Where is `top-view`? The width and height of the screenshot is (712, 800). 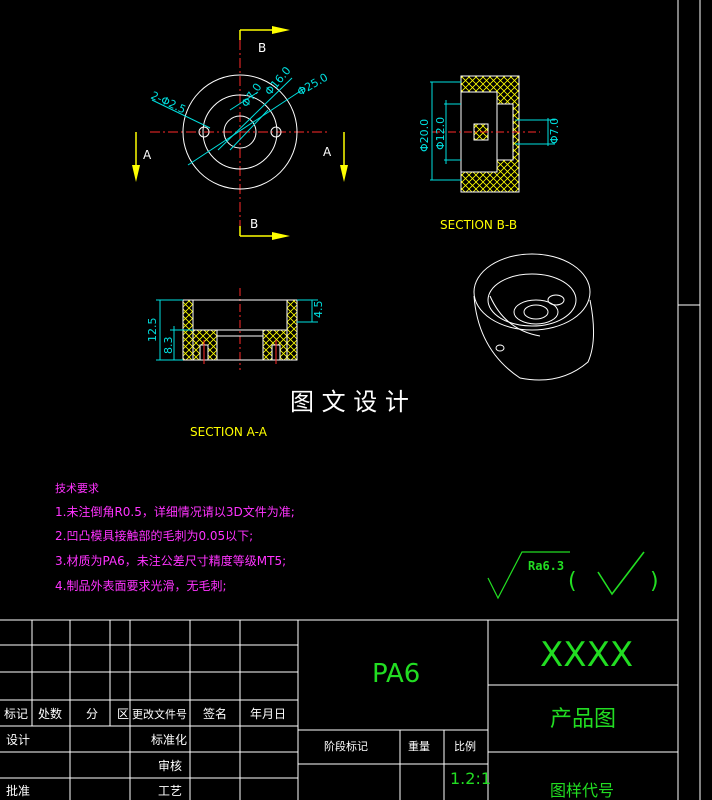
top-view is located at coordinates (240, 133).